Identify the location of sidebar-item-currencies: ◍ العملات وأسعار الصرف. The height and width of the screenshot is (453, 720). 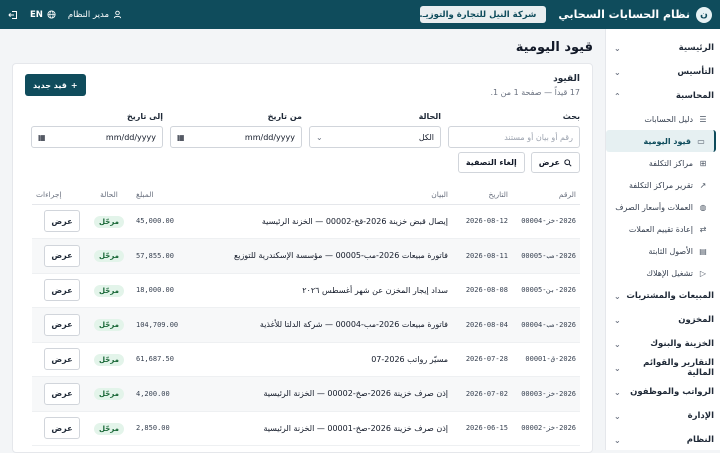
(661, 207).